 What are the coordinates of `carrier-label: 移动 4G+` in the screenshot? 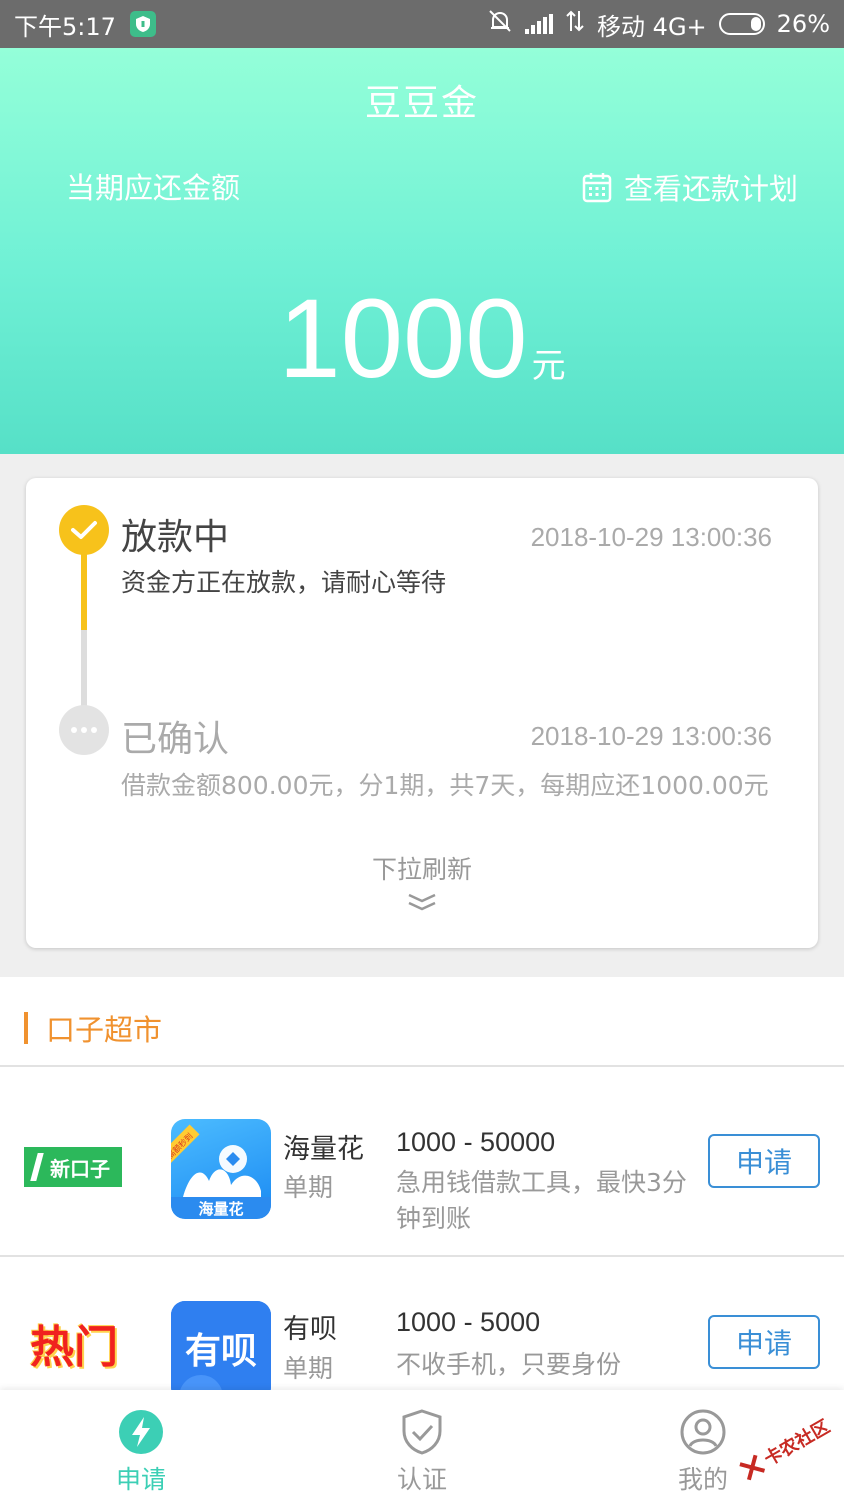 It's located at (652, 26).